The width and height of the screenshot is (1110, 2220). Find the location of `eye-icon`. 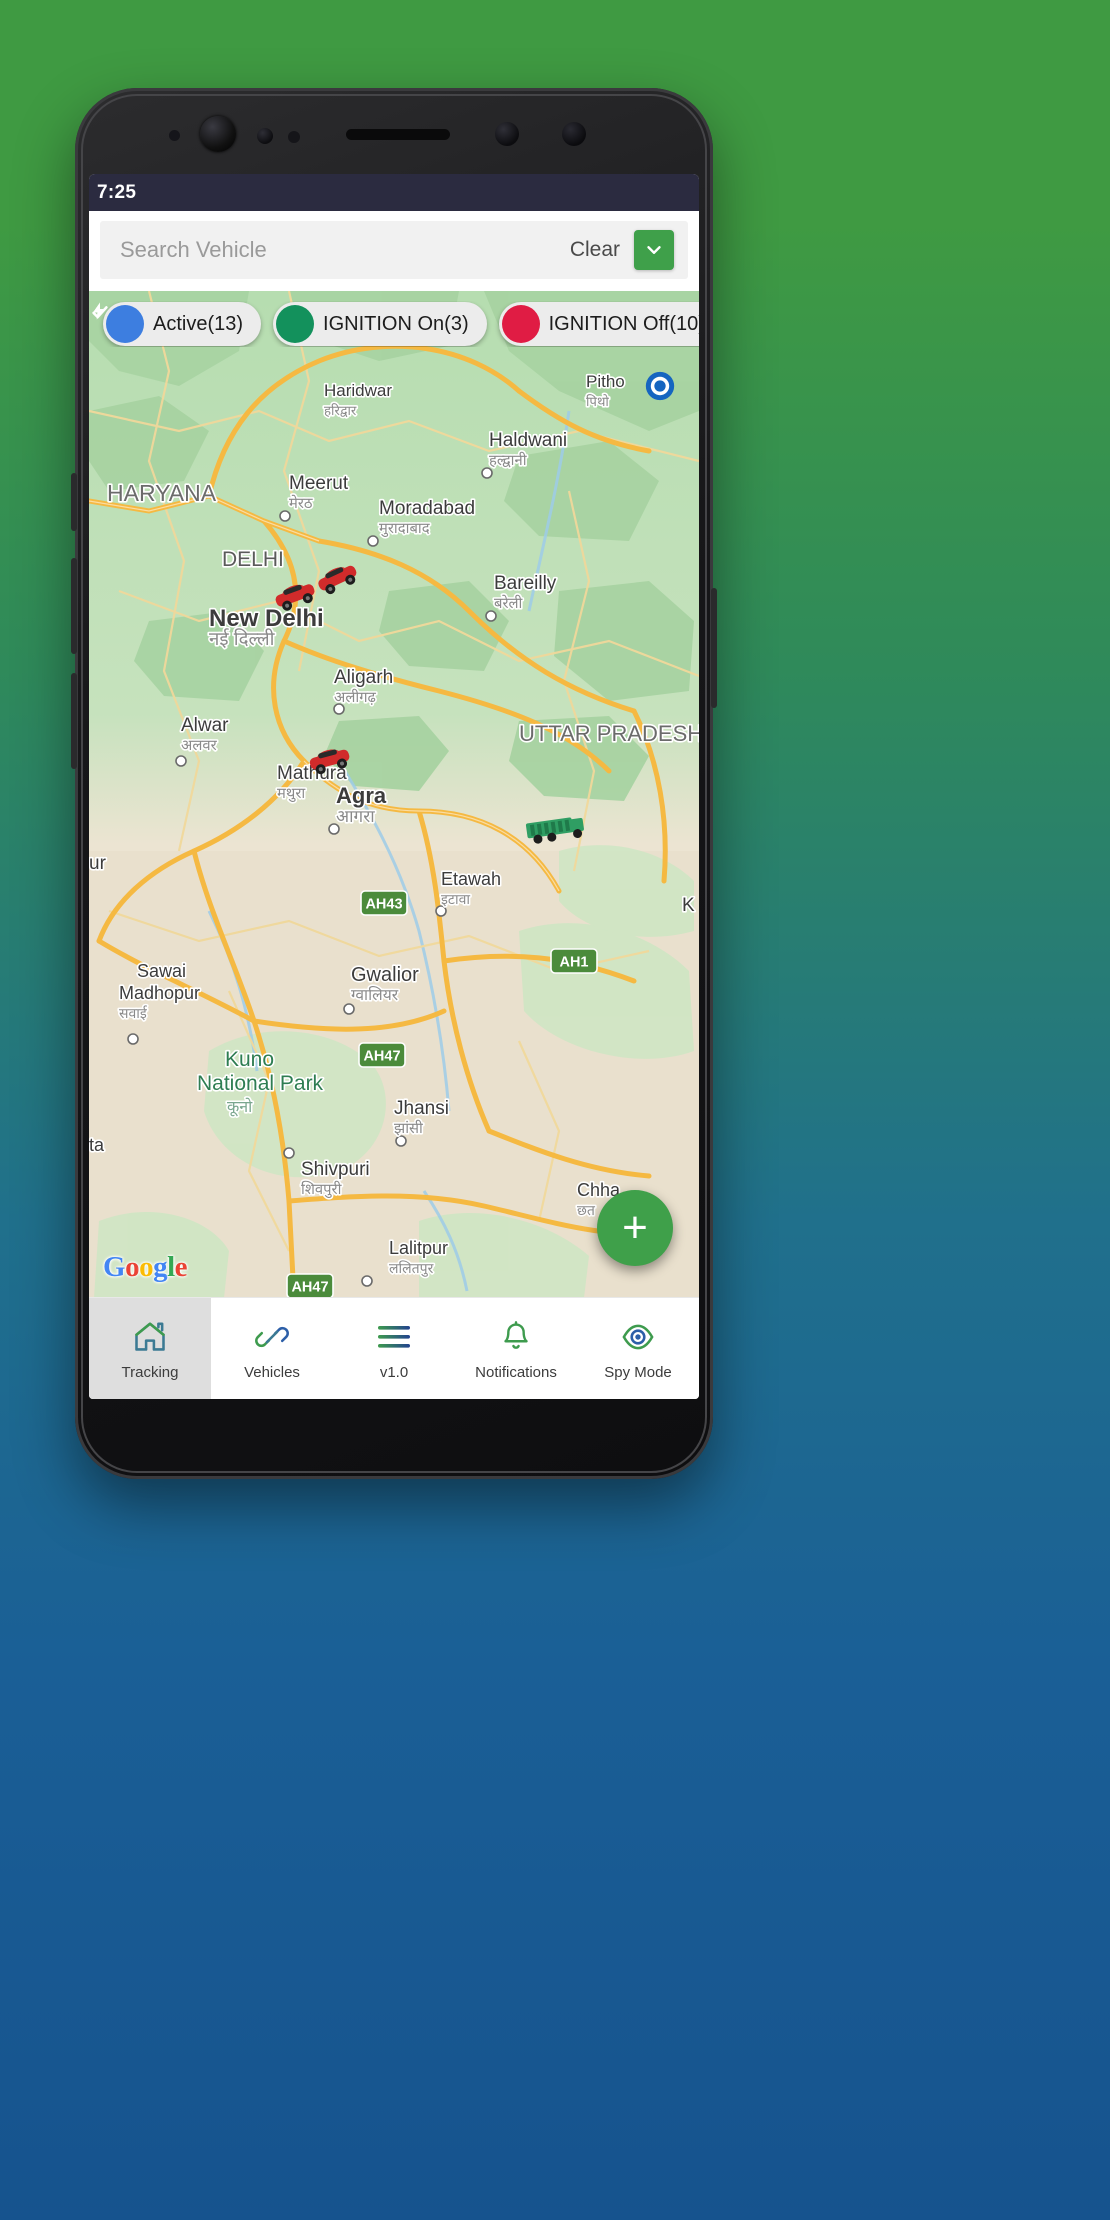

eye-icon is located at coordinates (638, 1337).